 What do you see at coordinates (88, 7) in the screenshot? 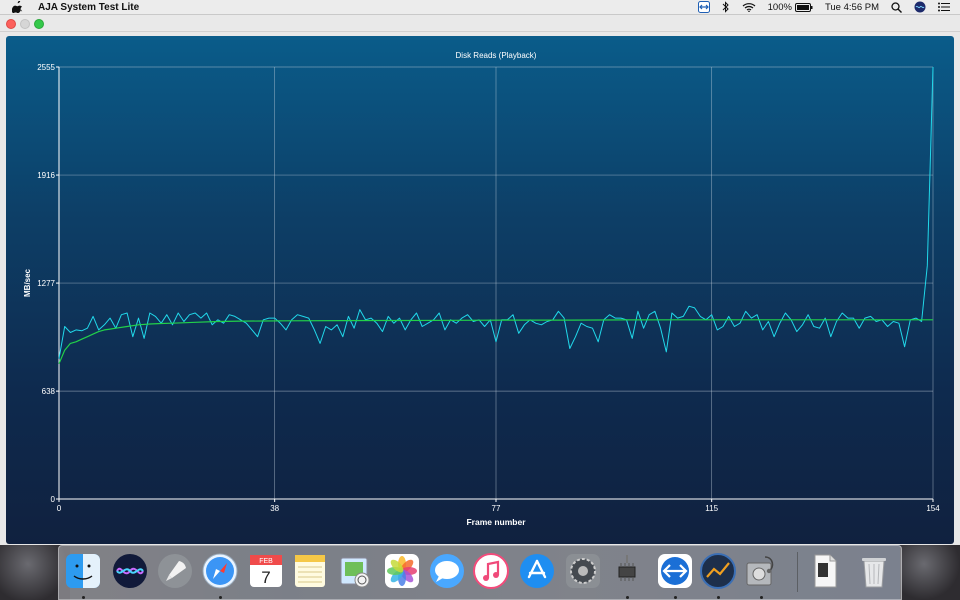
I see `app-name-menu: AJA System Test Lite` at bounding box center [88, 7].